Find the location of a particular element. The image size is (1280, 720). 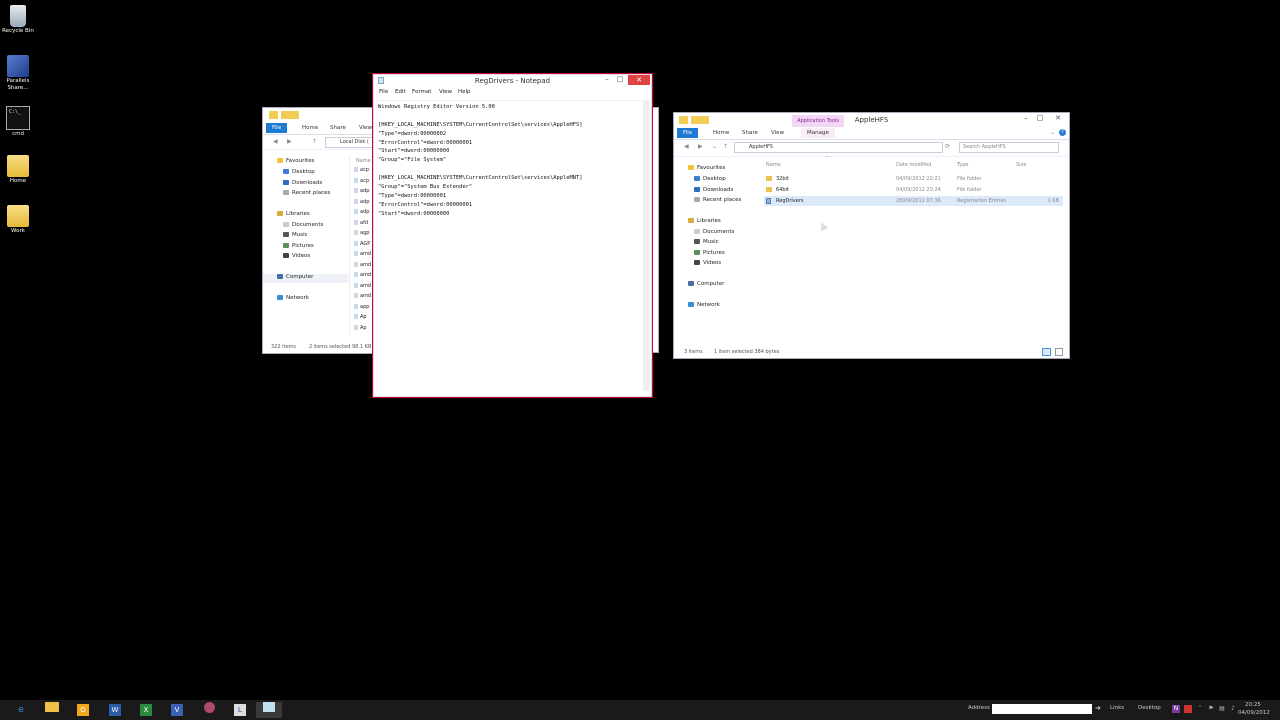

menu-edit: Edit is located at coordinates (400, 92).